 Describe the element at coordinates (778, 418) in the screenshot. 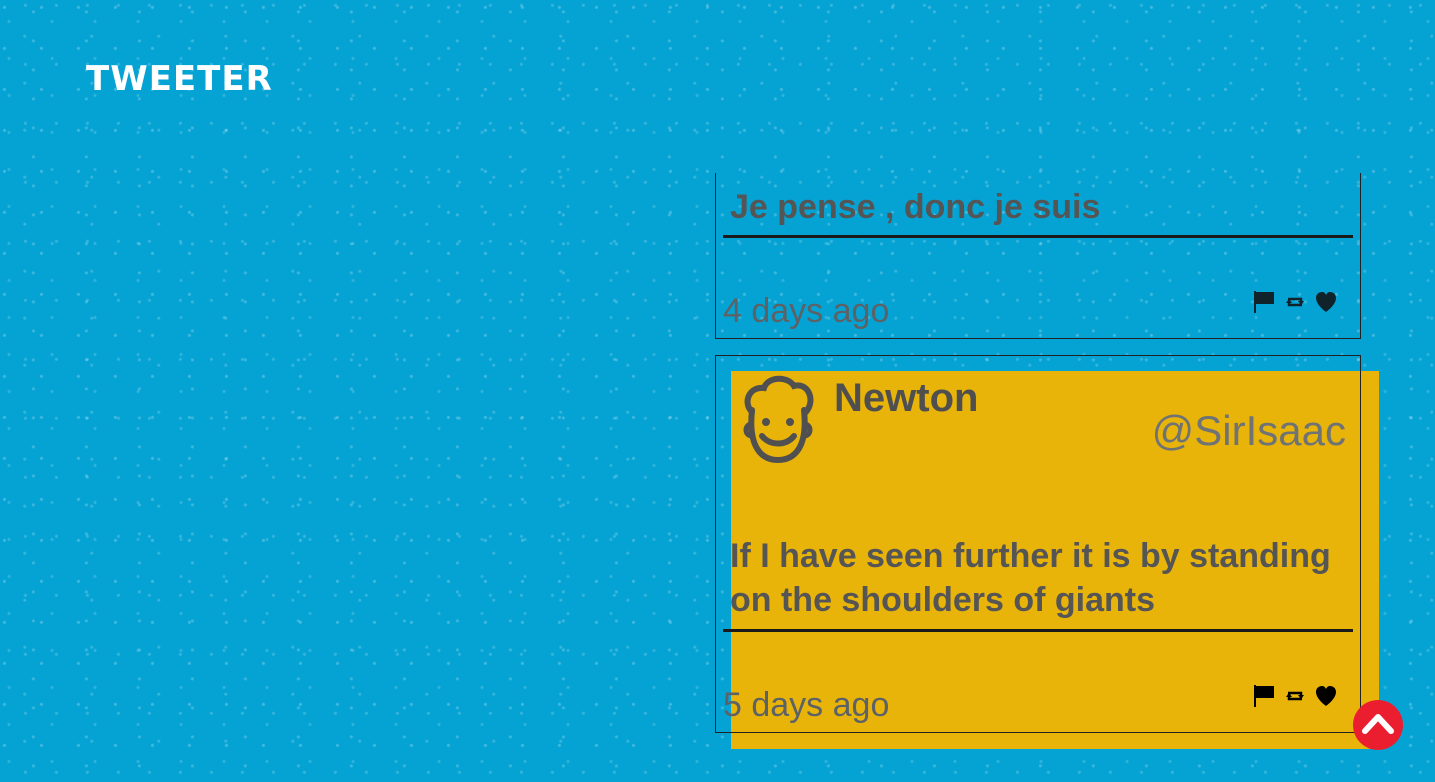

I see `avatar` at that location.